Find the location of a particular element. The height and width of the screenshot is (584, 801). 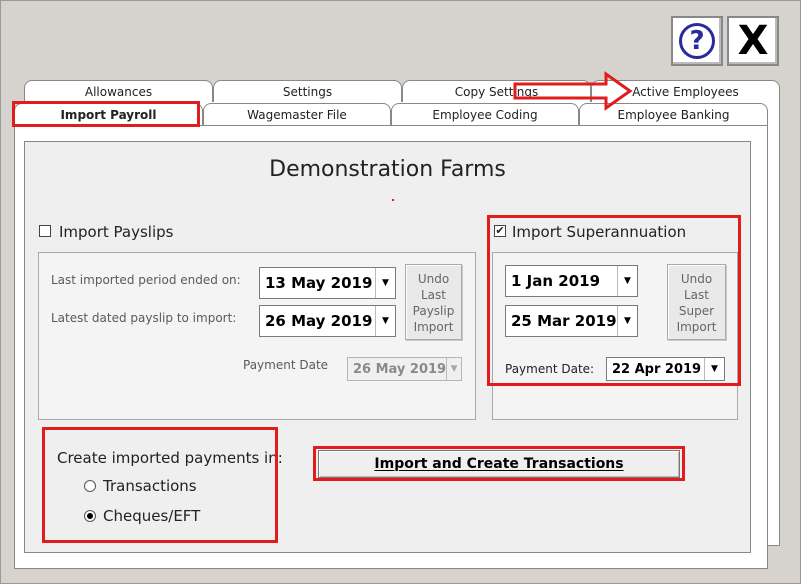

tab-wagemaster-file: Wagemaster File is located at coordinates (297, 114).